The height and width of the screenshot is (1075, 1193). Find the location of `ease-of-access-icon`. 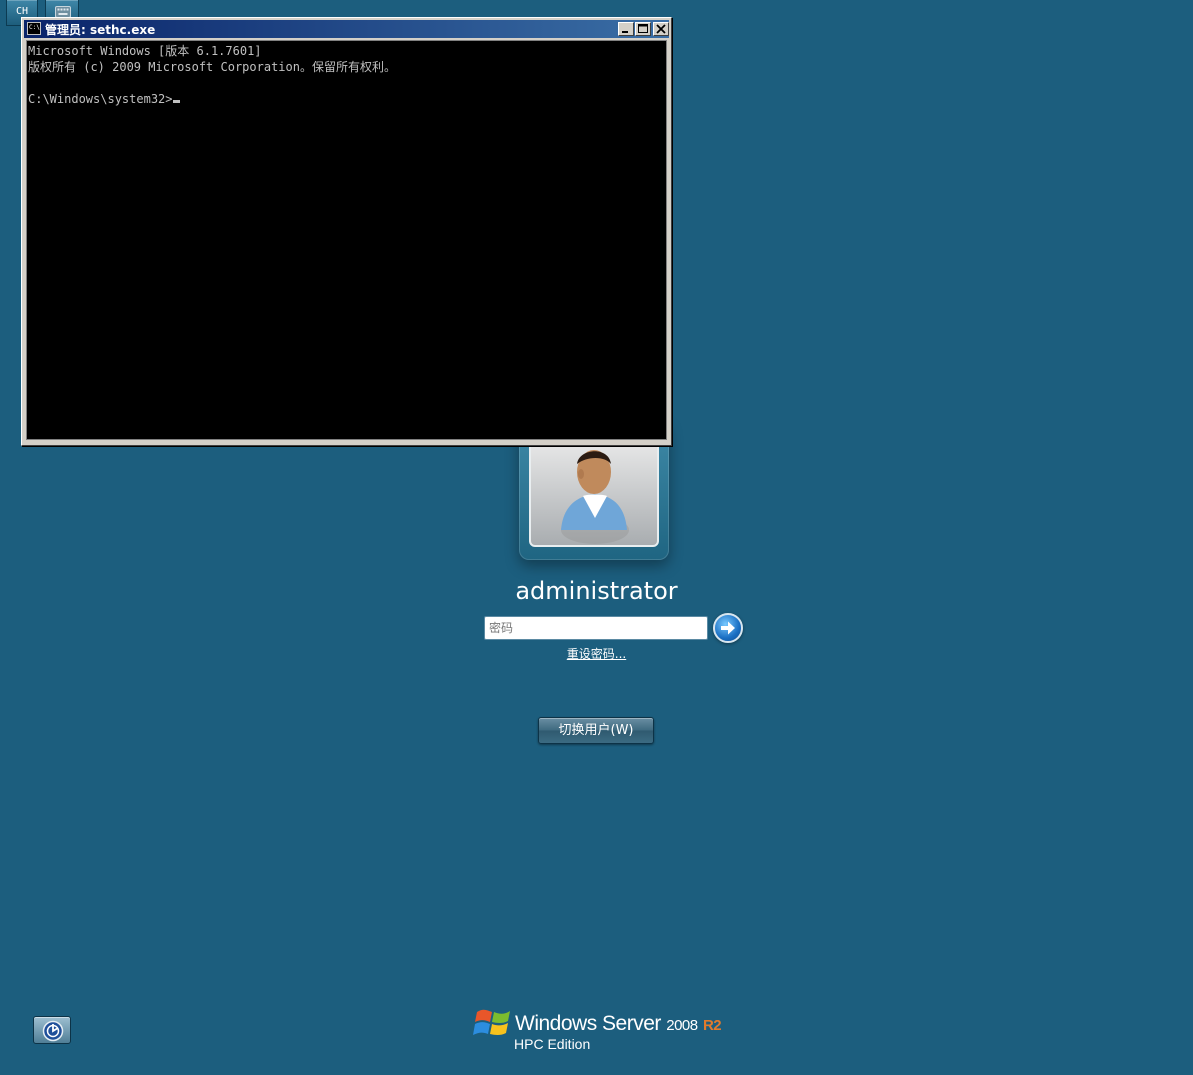

ease-of-access-icon is located at coordinates (53, 1031).